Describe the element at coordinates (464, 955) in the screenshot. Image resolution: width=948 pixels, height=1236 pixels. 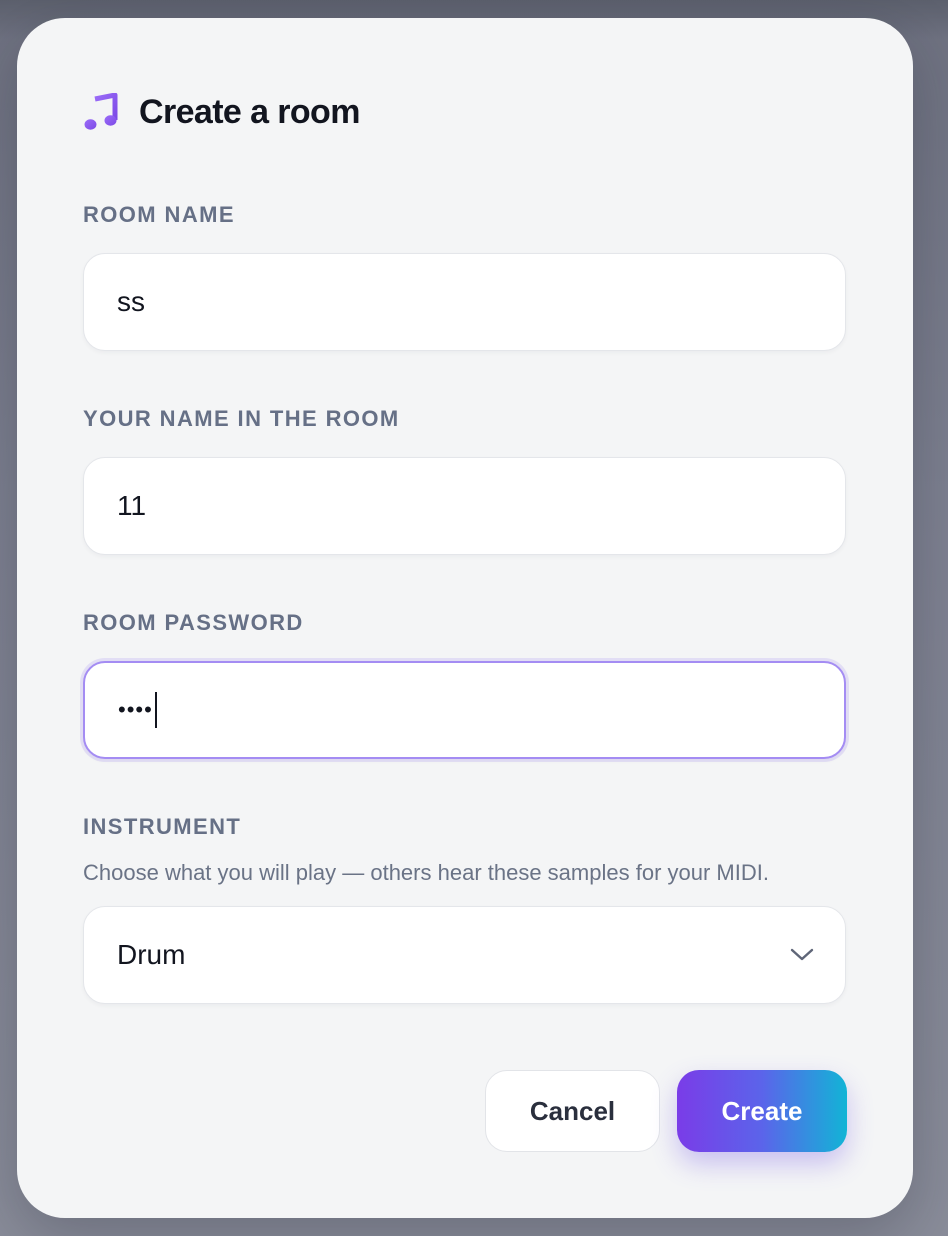
I see `instrument-select: Drum` at that location.